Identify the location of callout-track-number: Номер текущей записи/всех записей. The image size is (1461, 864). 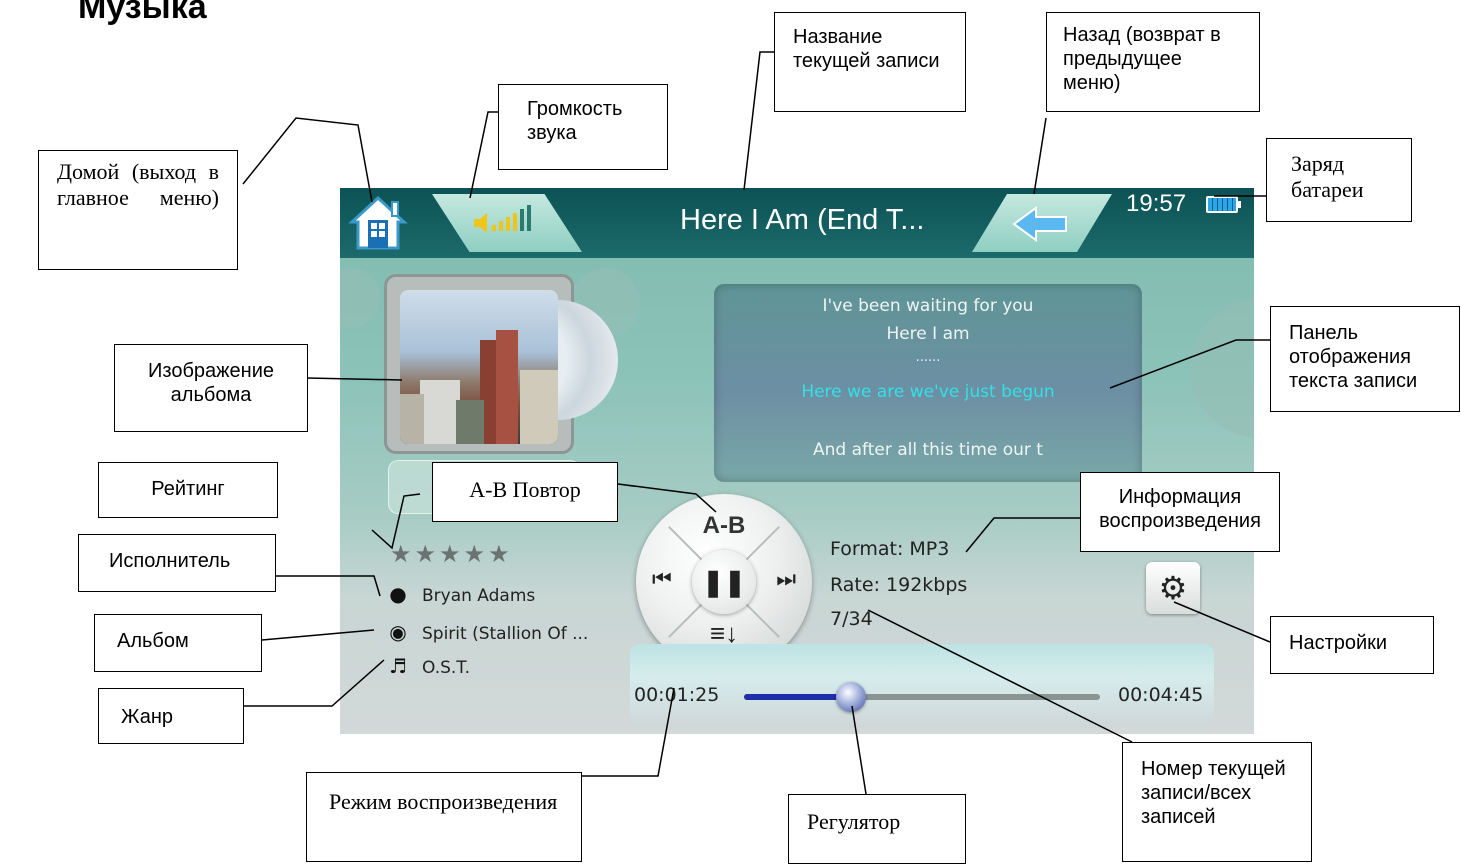
(1217, 802).